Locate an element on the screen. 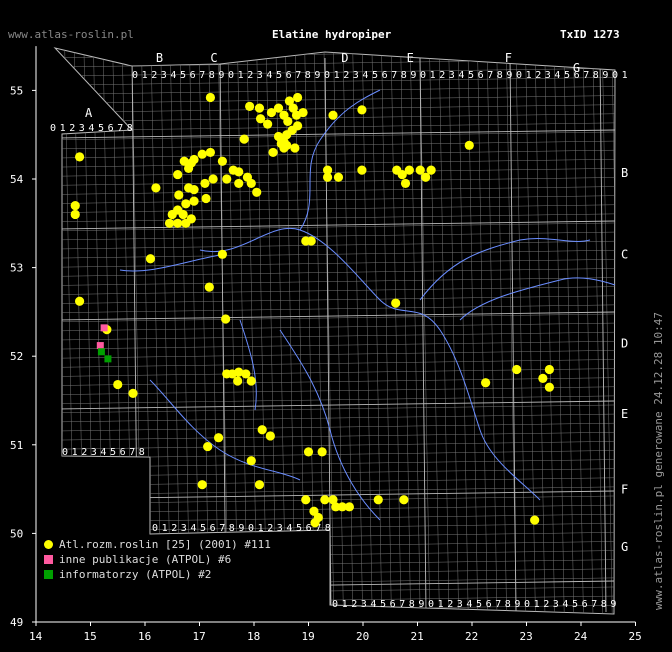 The height and width of the screenshot is (652, 672). grid-column-label: B is located at coordinates (159, 58).